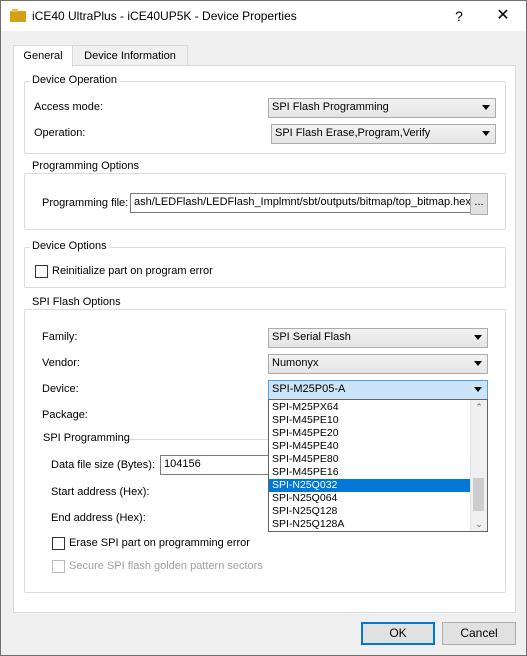  What do you see at coordinates (479, 407) in the screenshot?
I see `scroll-up-icon: ⌃` at bounding box center [479, 407].